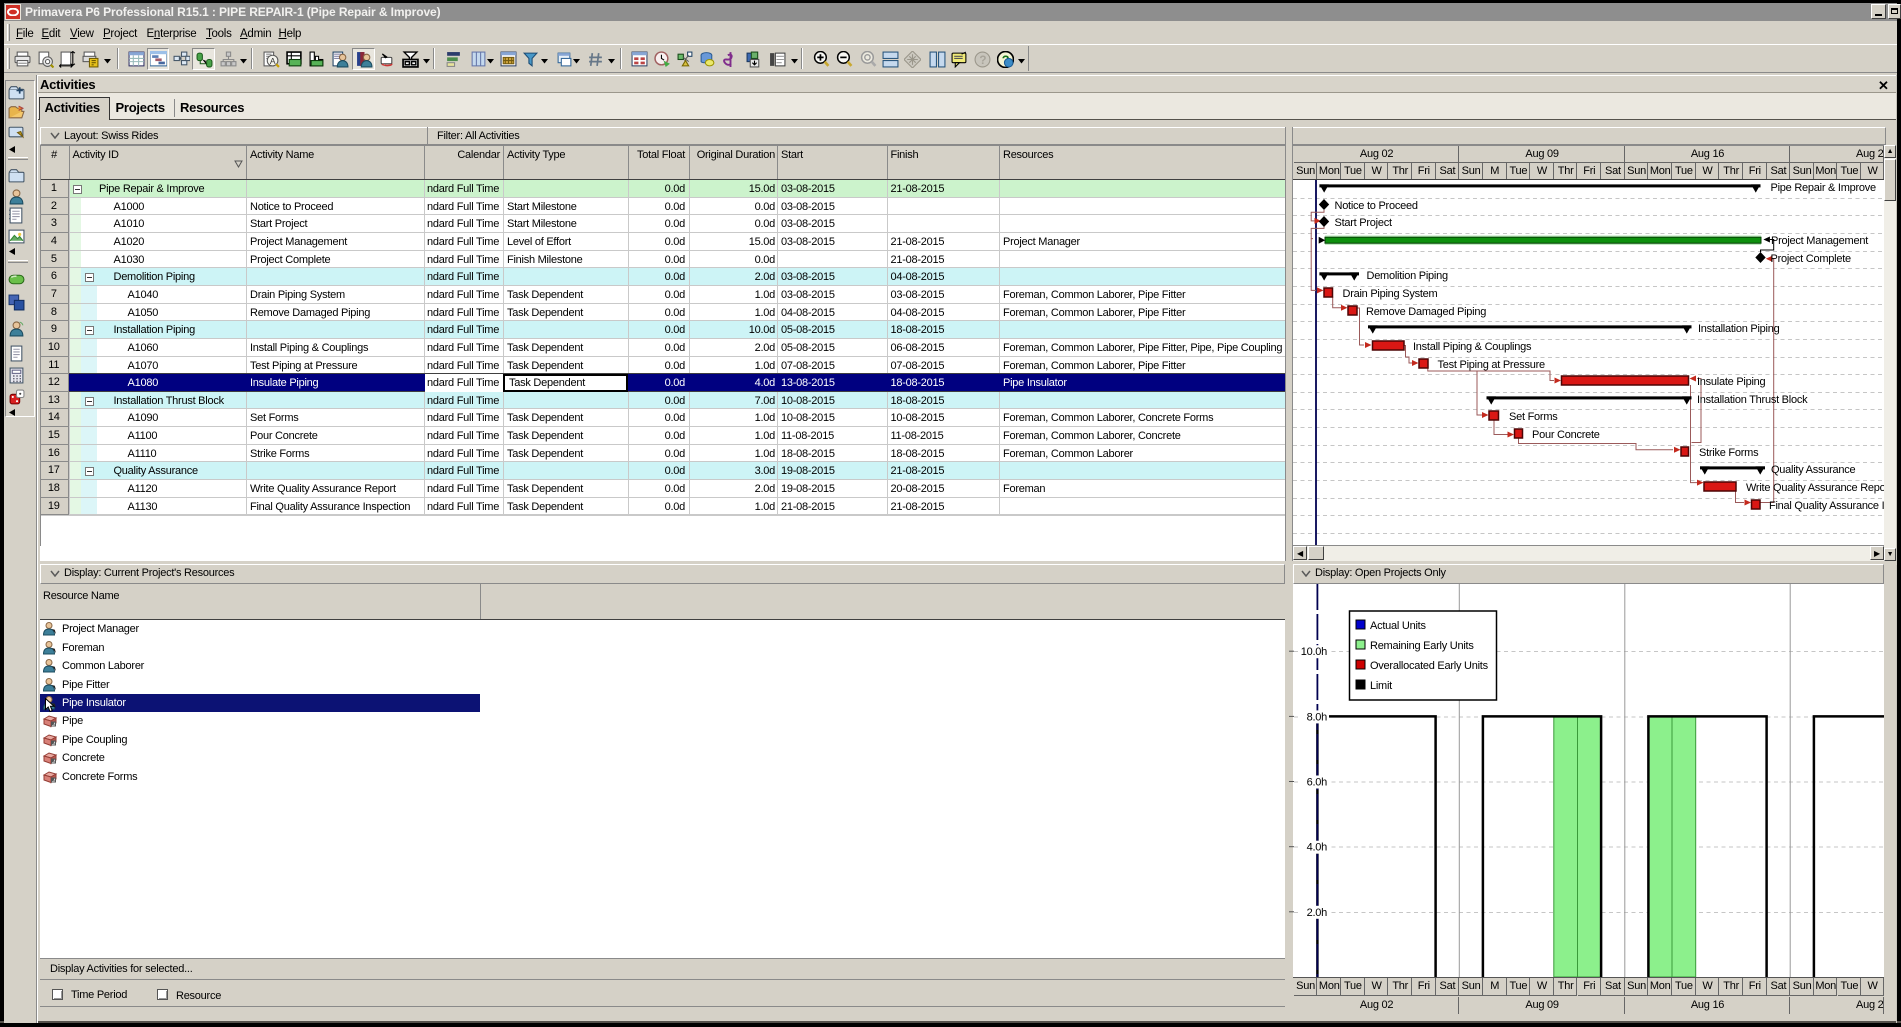 Image resolution: width=1901 pixels, height=1027 pixels. What do you see at coordinates (1533, 417) in the screenshot?
I see `svg-text: Set Forms` at bounding box center [1533, 417].